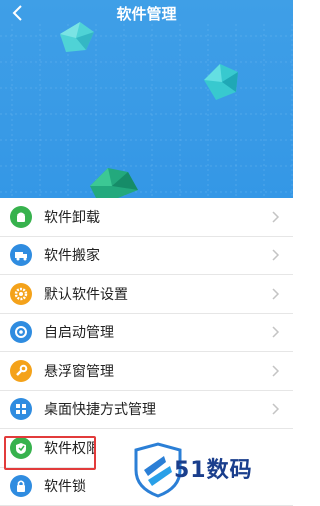  Describe the element at coordinates (21, 486) in the screenshot. I see `lock-icon` at that location.